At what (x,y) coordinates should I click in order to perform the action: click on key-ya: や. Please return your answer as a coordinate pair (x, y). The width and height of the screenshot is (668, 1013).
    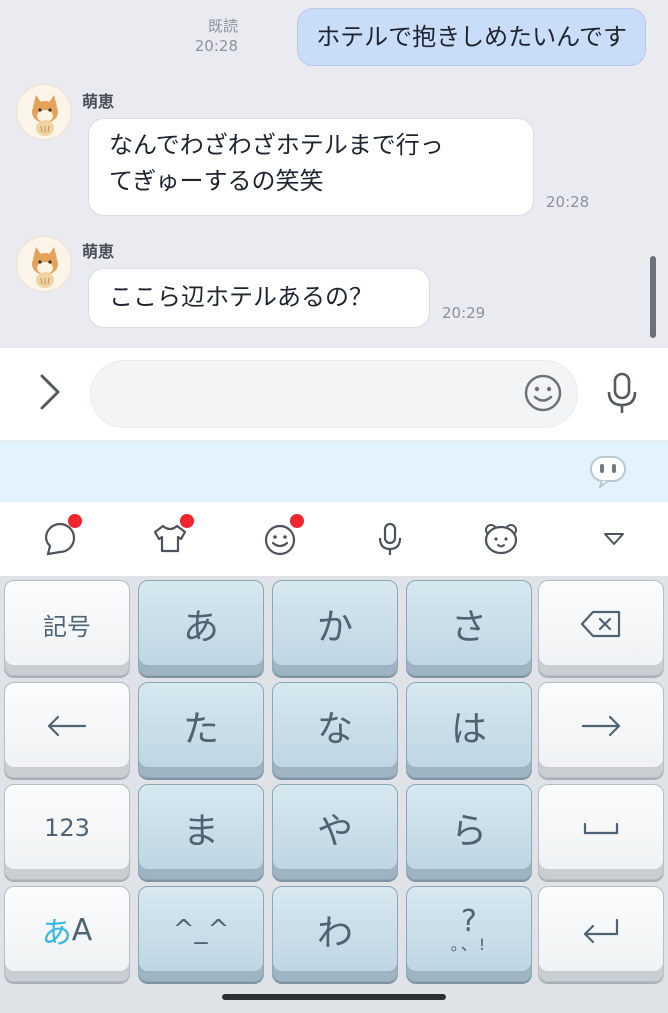
    Looking at the image, I should click on (335, 832).